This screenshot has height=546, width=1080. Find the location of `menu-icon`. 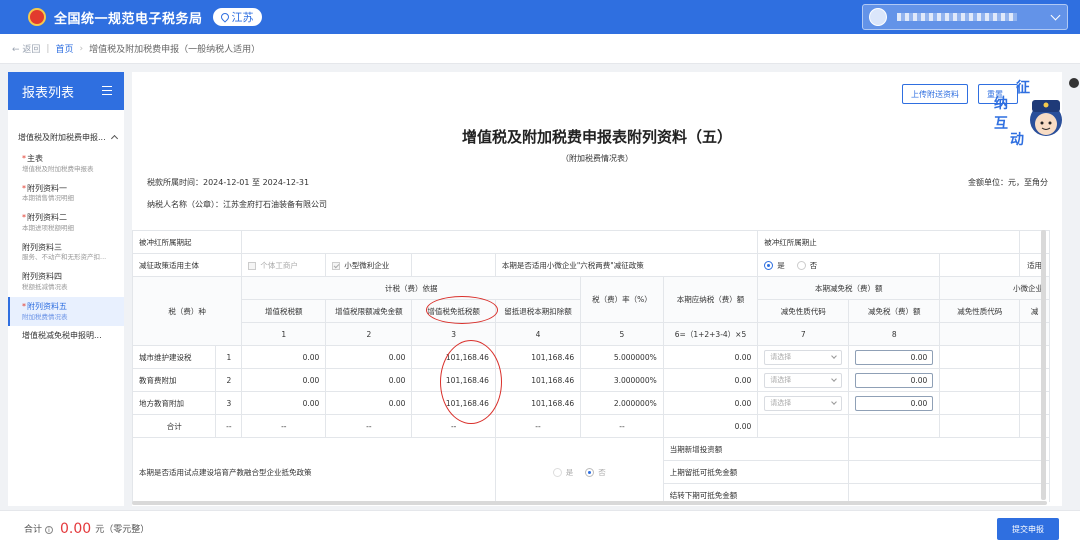

menu-icon is located at coordinates (107, 90).